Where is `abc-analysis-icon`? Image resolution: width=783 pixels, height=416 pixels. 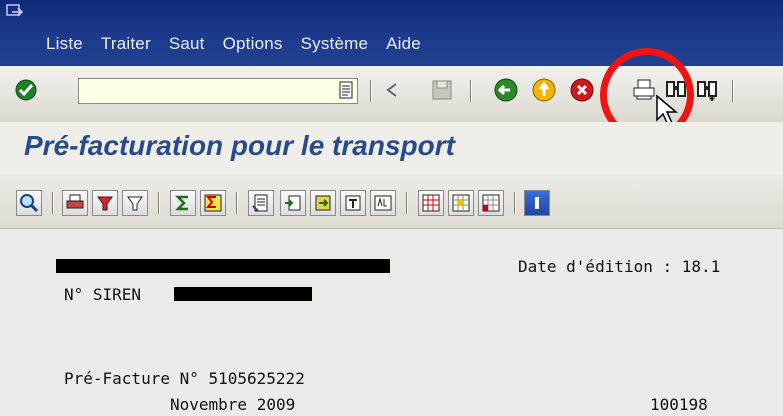 abc-analysis-icon is located at coordinates (383, 203).